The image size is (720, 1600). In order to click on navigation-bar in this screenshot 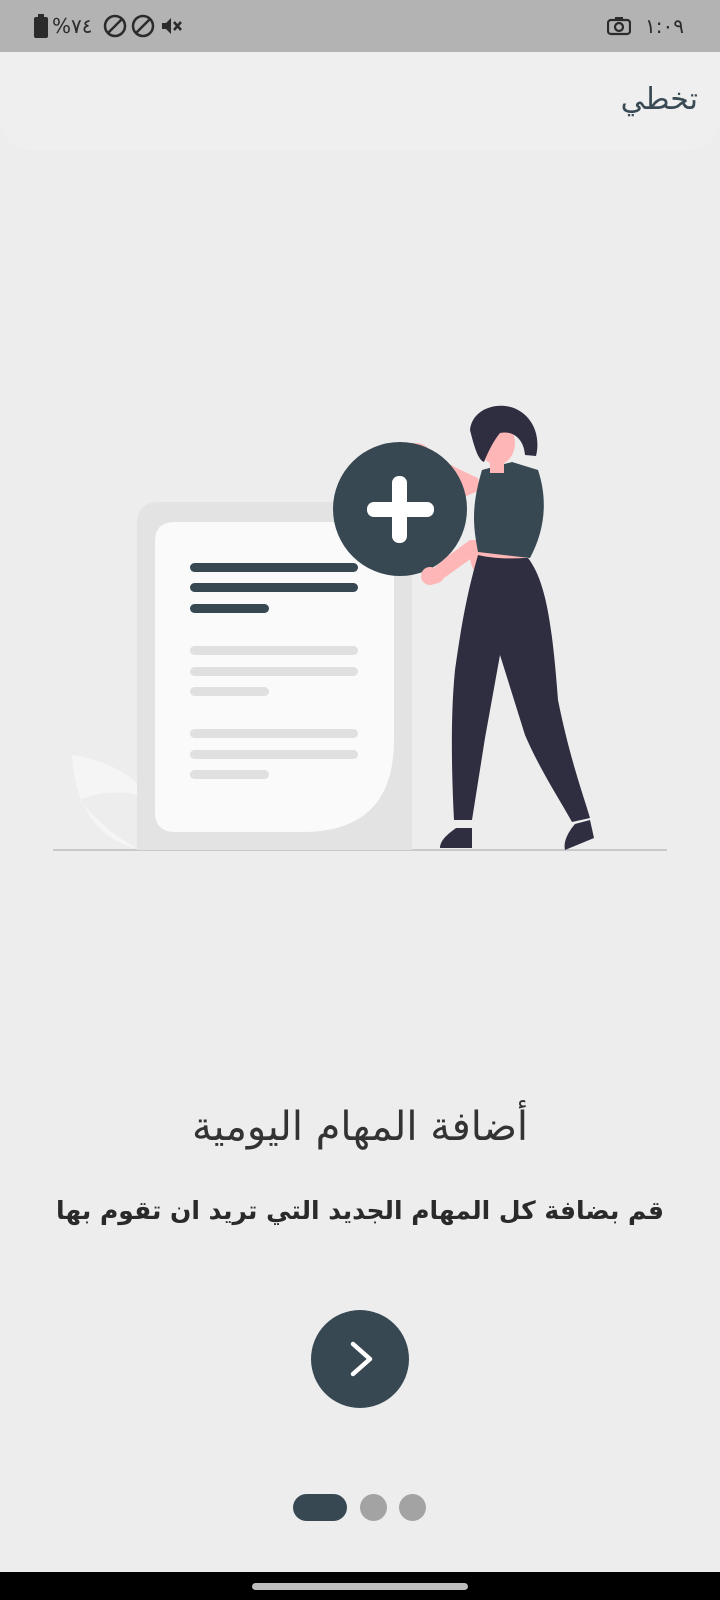, I will do `click(360, 1586)`.